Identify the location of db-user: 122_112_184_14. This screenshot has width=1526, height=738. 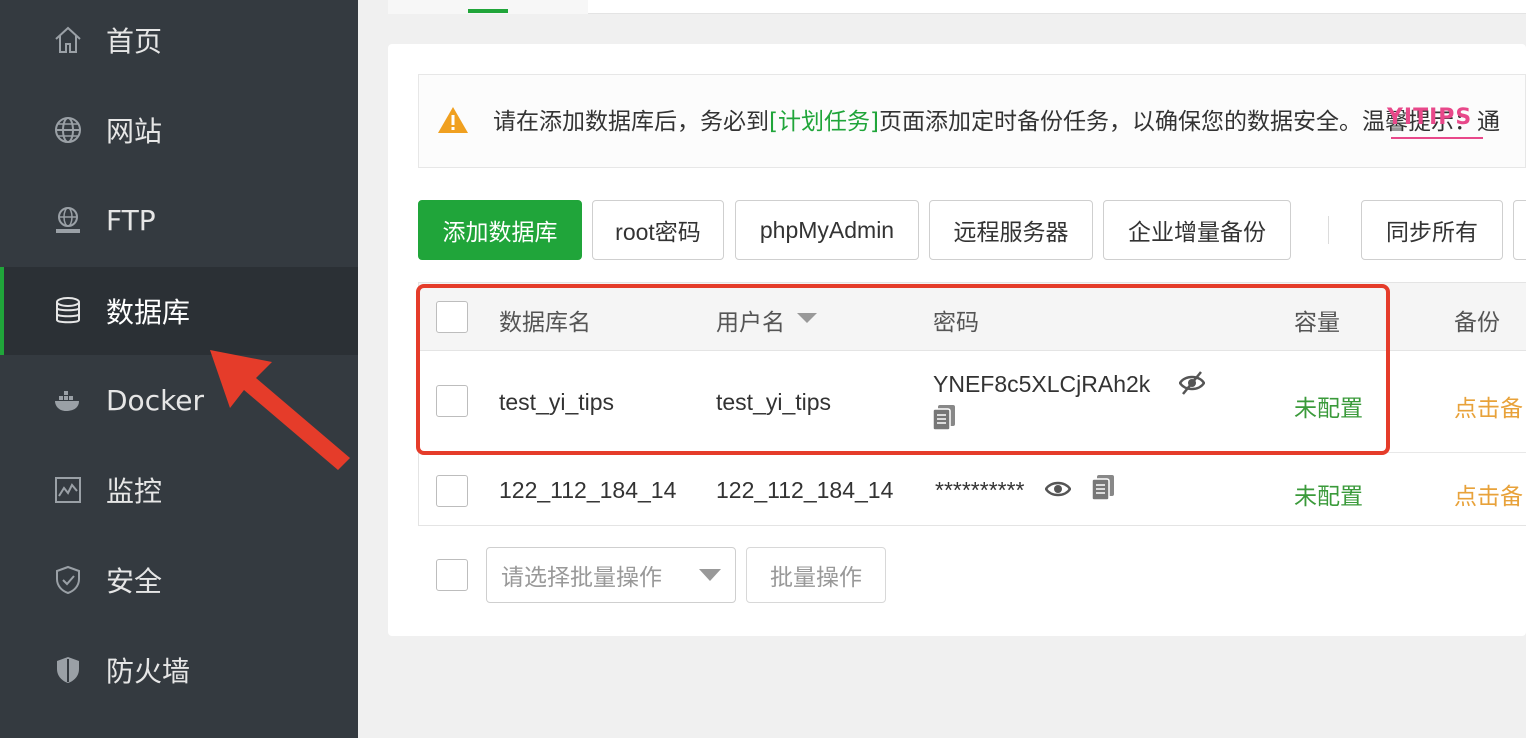
(805, 490).